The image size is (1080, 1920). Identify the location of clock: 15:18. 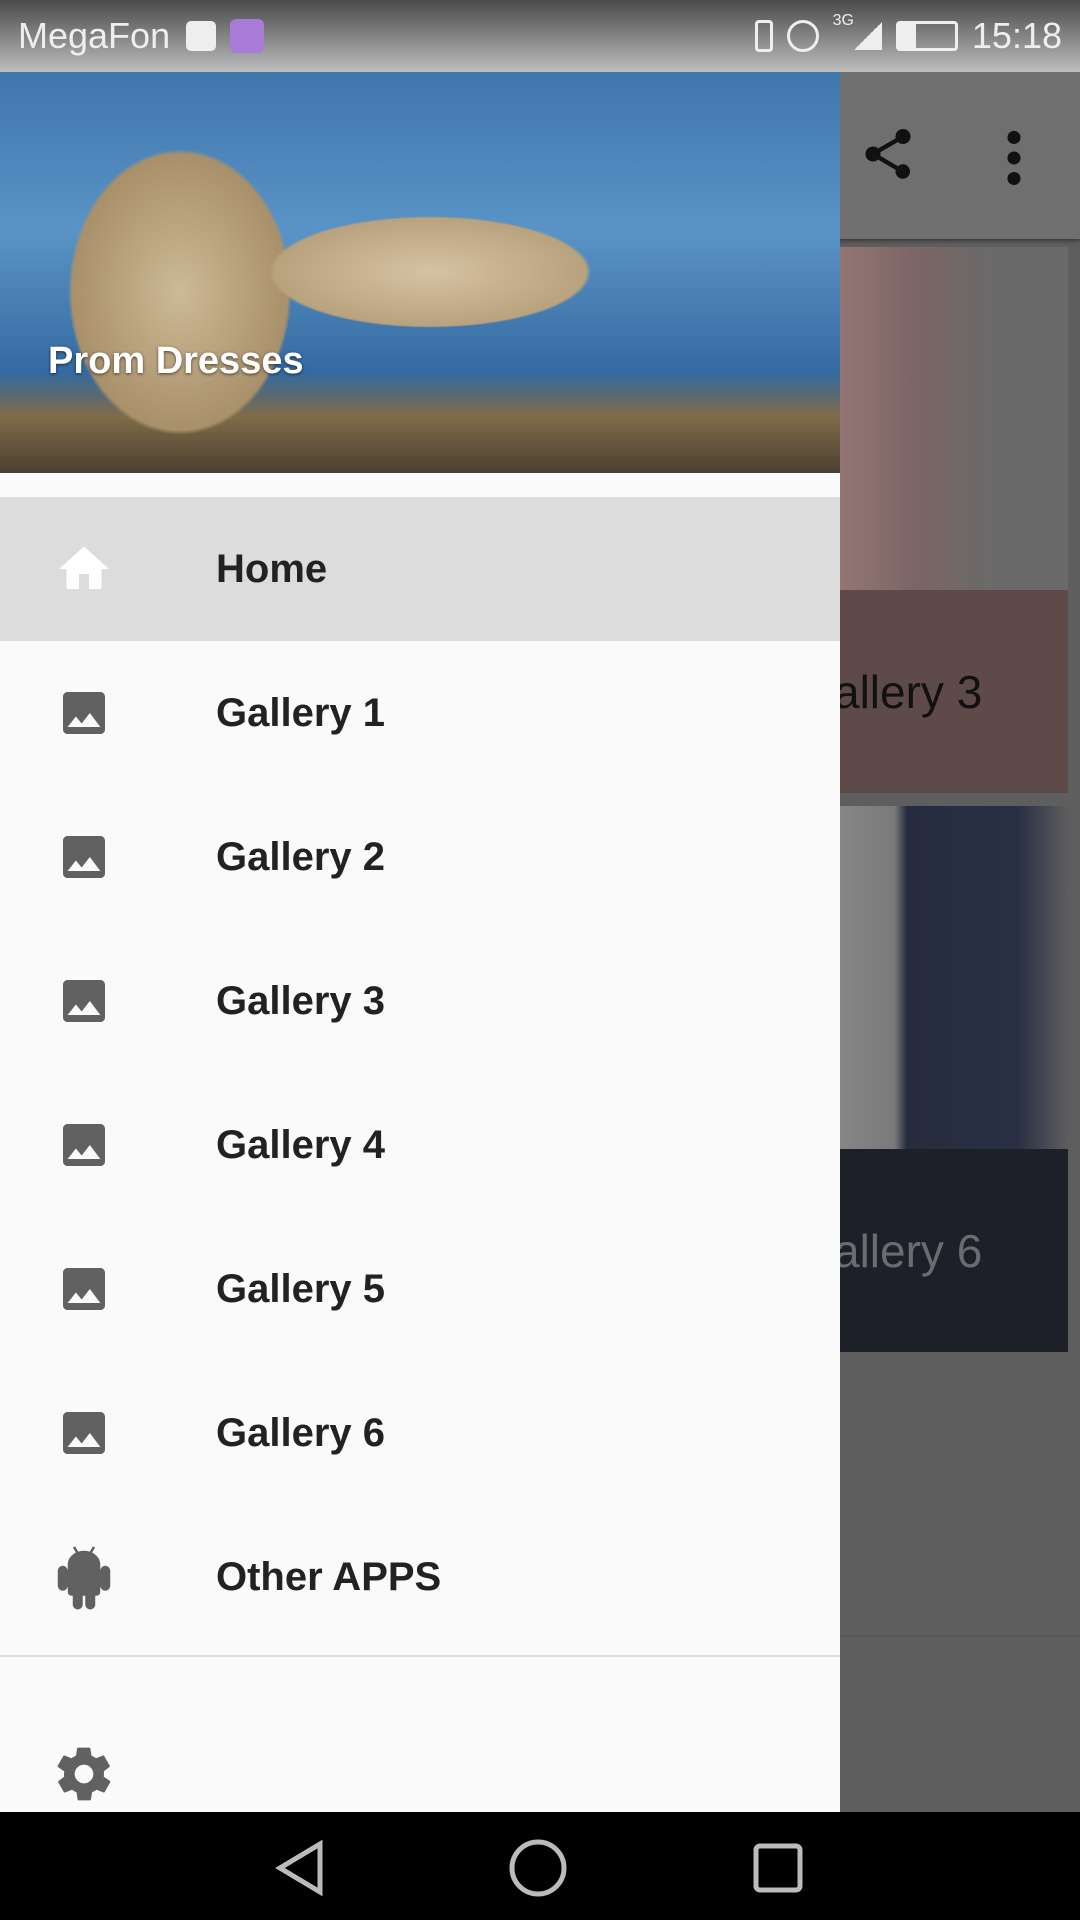
(1016, 35).